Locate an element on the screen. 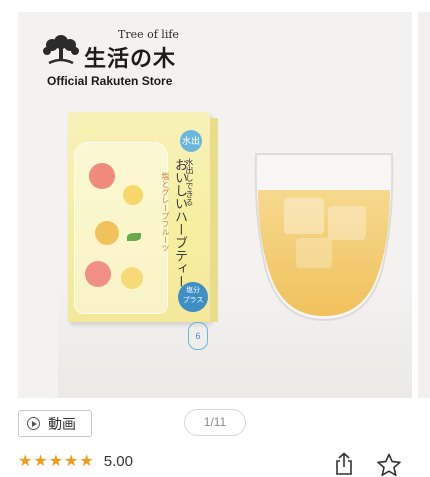 Image resolution: width=430 pixels, height=477 pixels. salt-badge-line2: プラス is located at coordinates (193, 300).